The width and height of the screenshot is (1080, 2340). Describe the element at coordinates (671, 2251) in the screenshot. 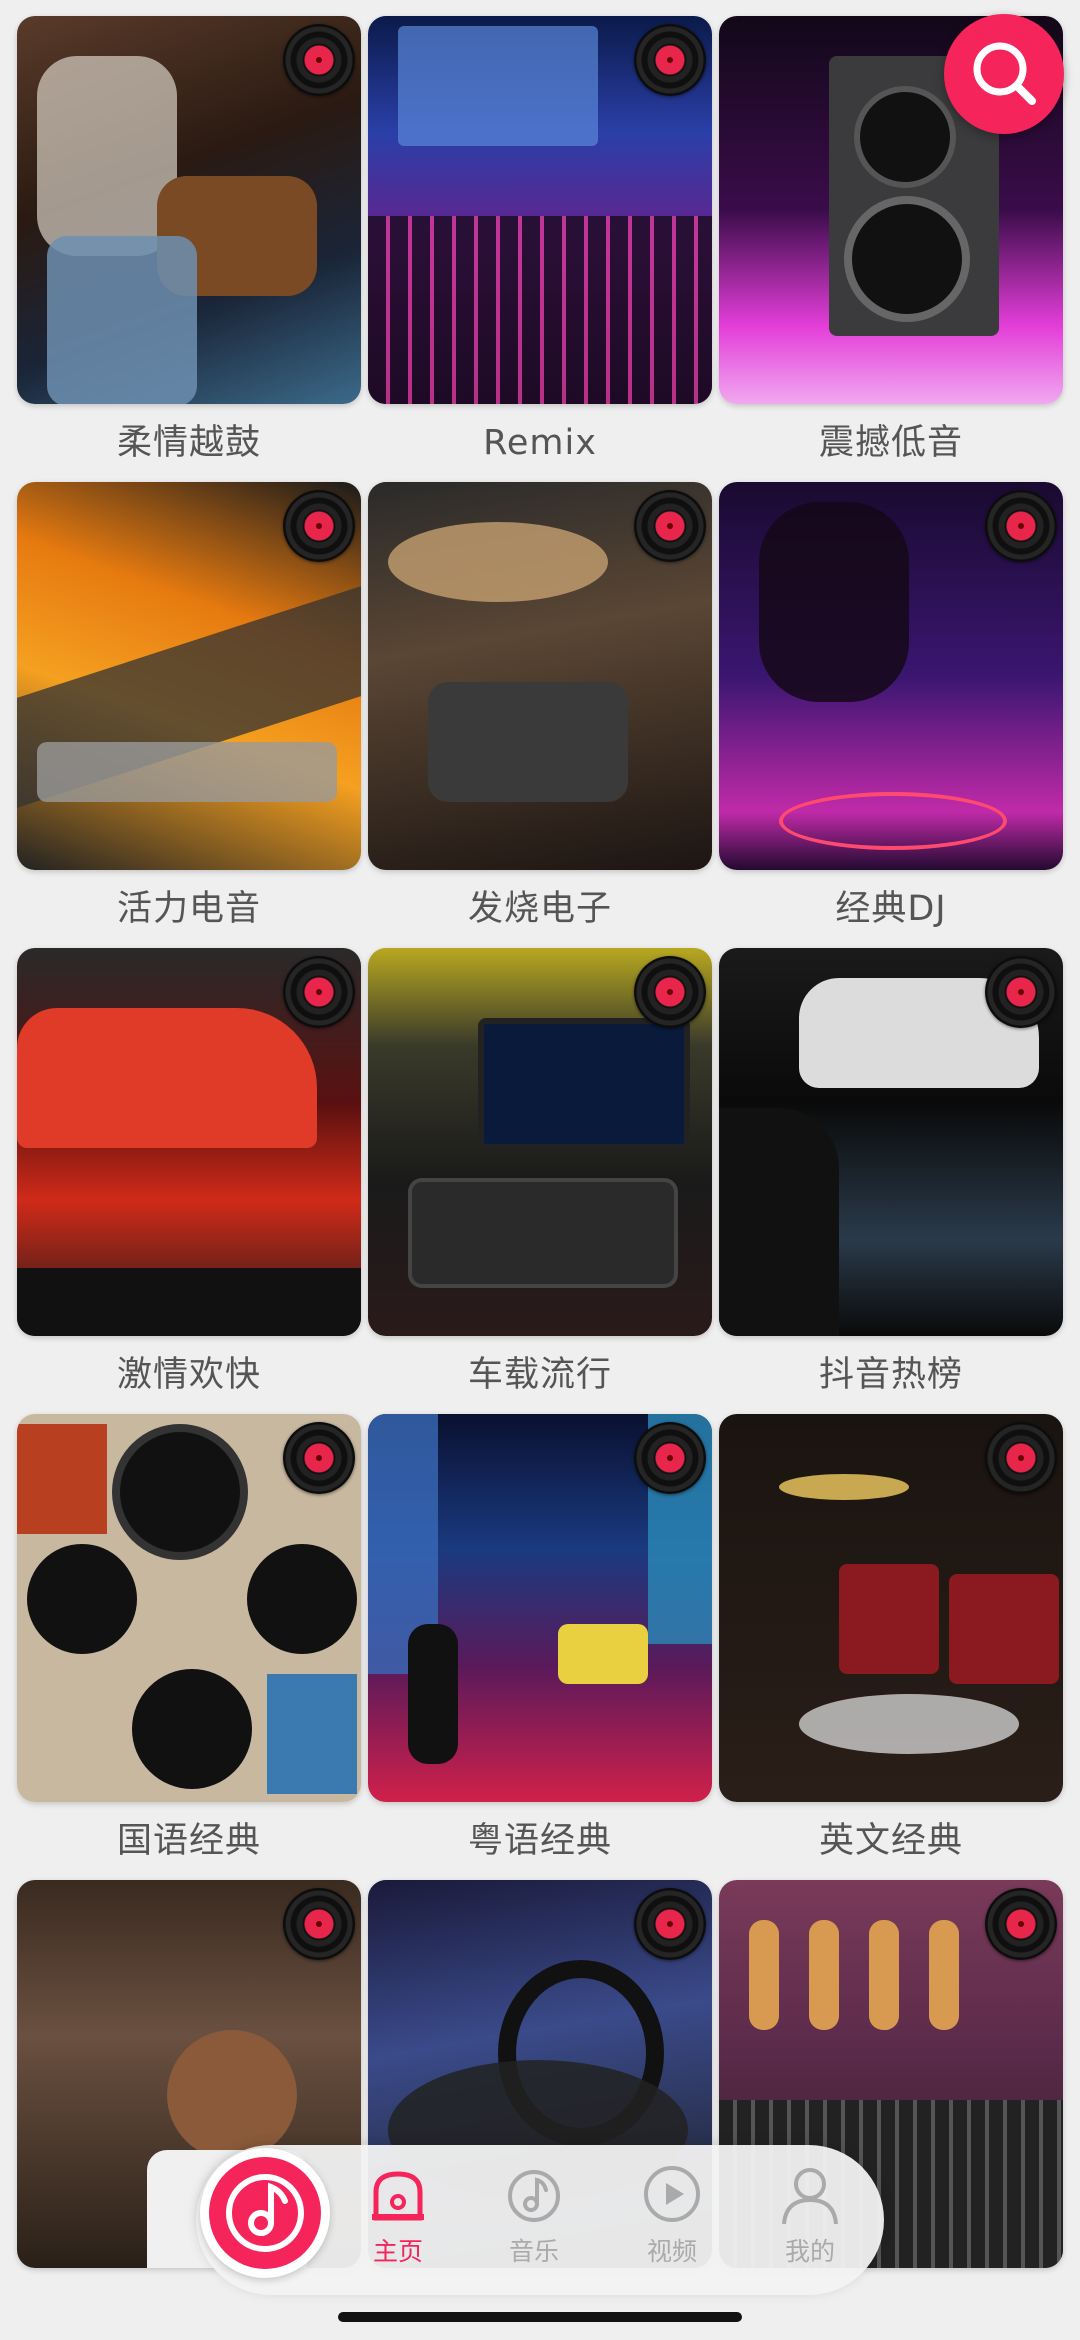

I see `tab-label: 视频` at that location.